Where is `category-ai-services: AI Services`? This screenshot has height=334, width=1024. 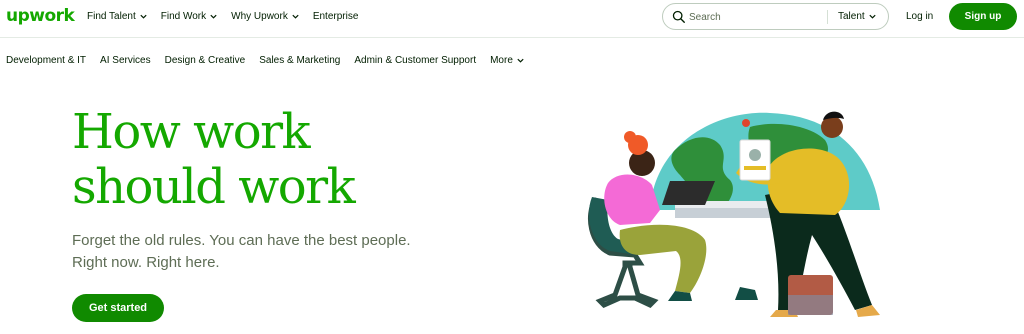
category-ai-services: AI Services is located at coordinates (125, 60).